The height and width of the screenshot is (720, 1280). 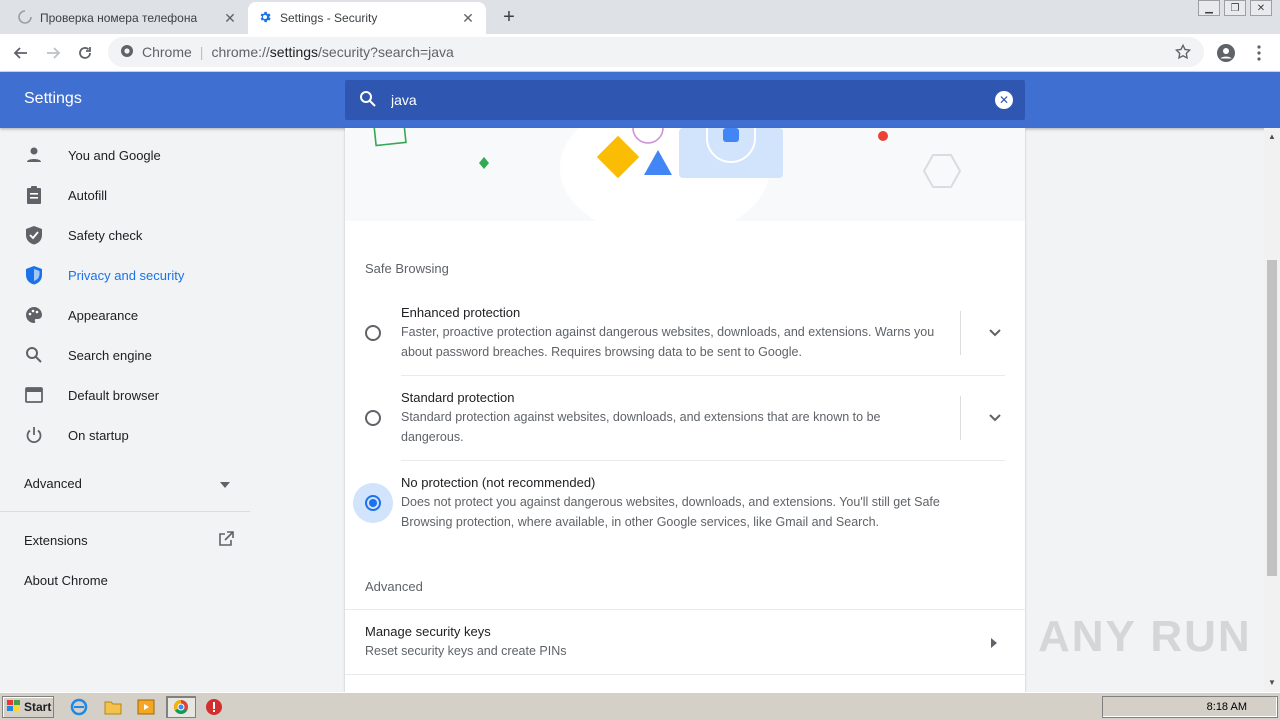 What do you see at coordinates (110, 355) in the screenshot?
I see `sidebar-item-label: Search engine` at bounding box center [110, 355].